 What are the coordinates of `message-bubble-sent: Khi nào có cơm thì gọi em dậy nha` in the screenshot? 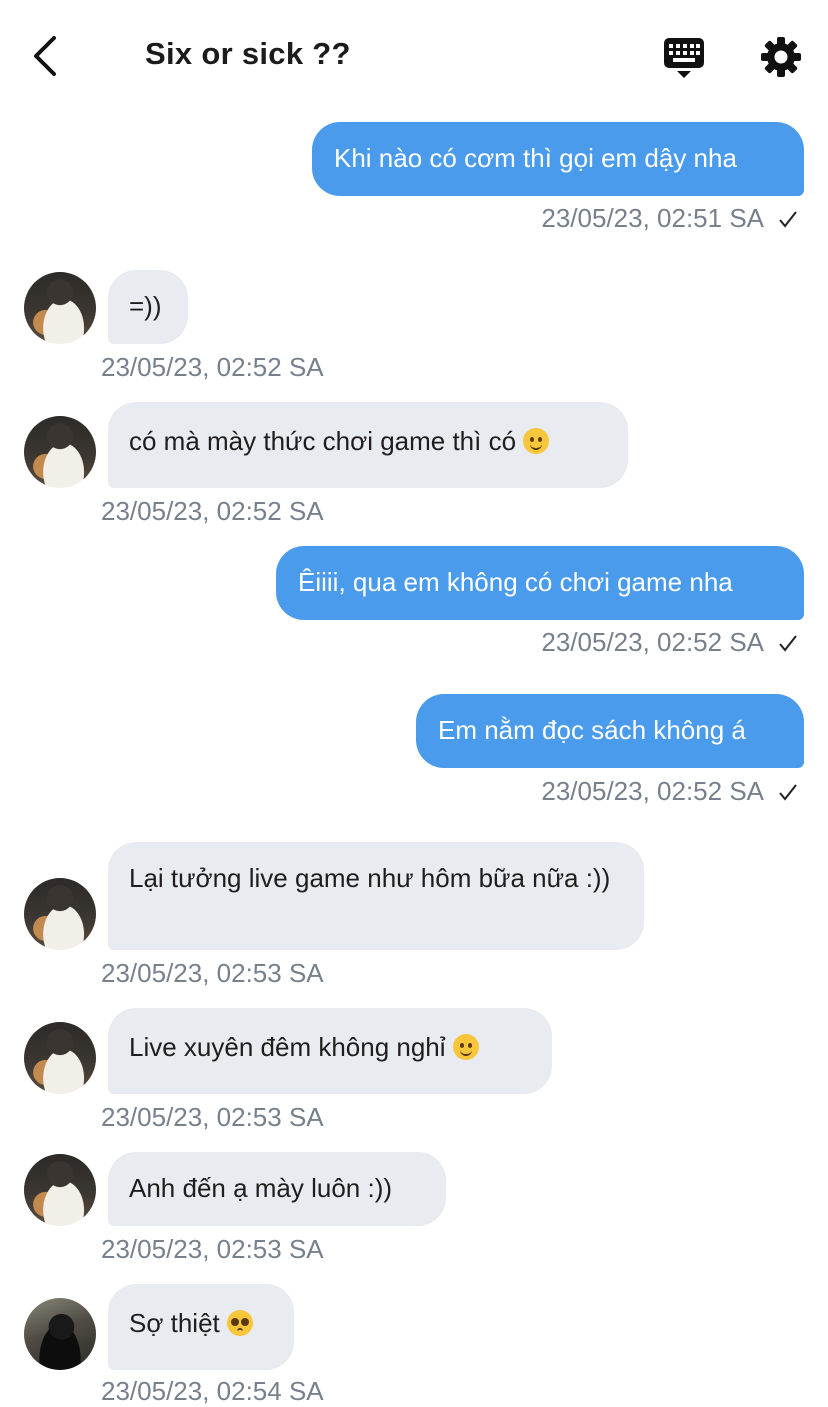 It's located at (558, 159).